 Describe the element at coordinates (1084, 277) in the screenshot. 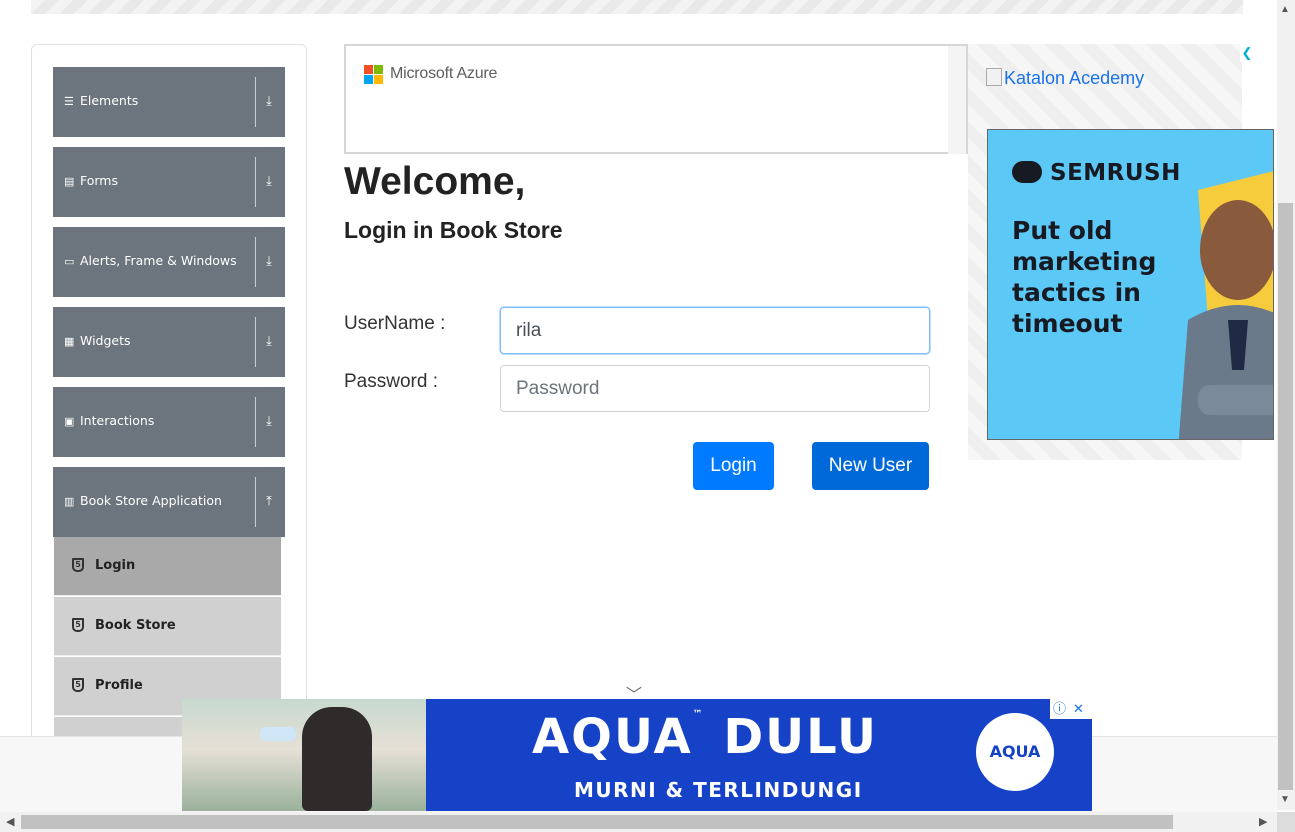

I see `semrush-tagline: Put old marketing tactics in timeout` at that location.